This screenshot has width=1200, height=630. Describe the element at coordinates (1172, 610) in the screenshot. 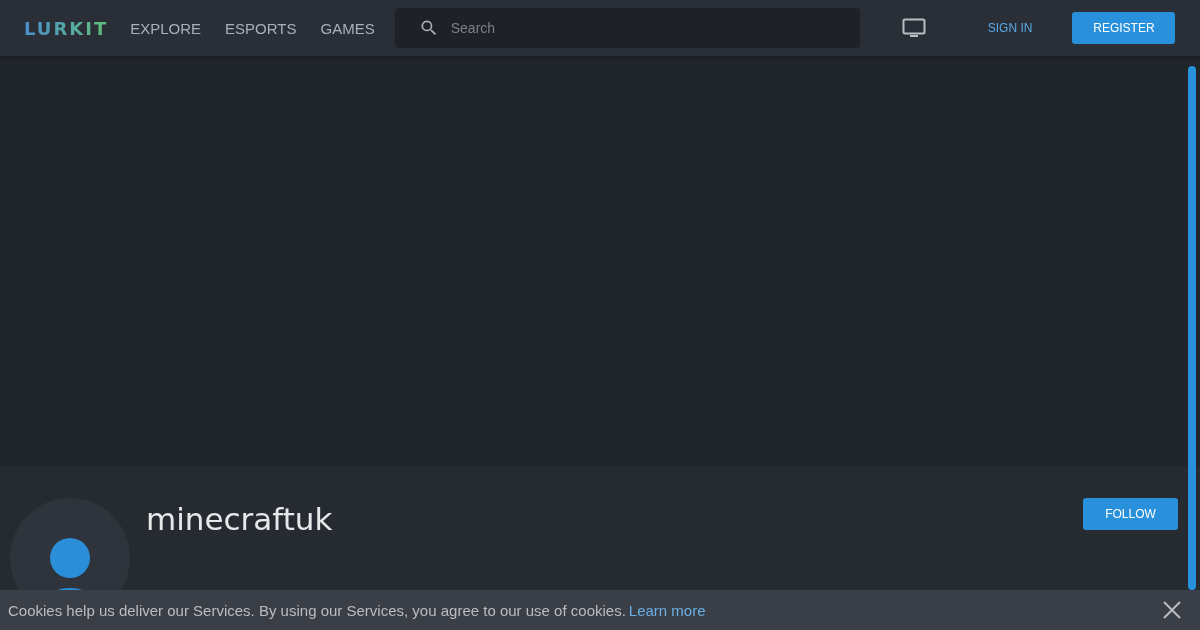

I see `close-icon` at that location.